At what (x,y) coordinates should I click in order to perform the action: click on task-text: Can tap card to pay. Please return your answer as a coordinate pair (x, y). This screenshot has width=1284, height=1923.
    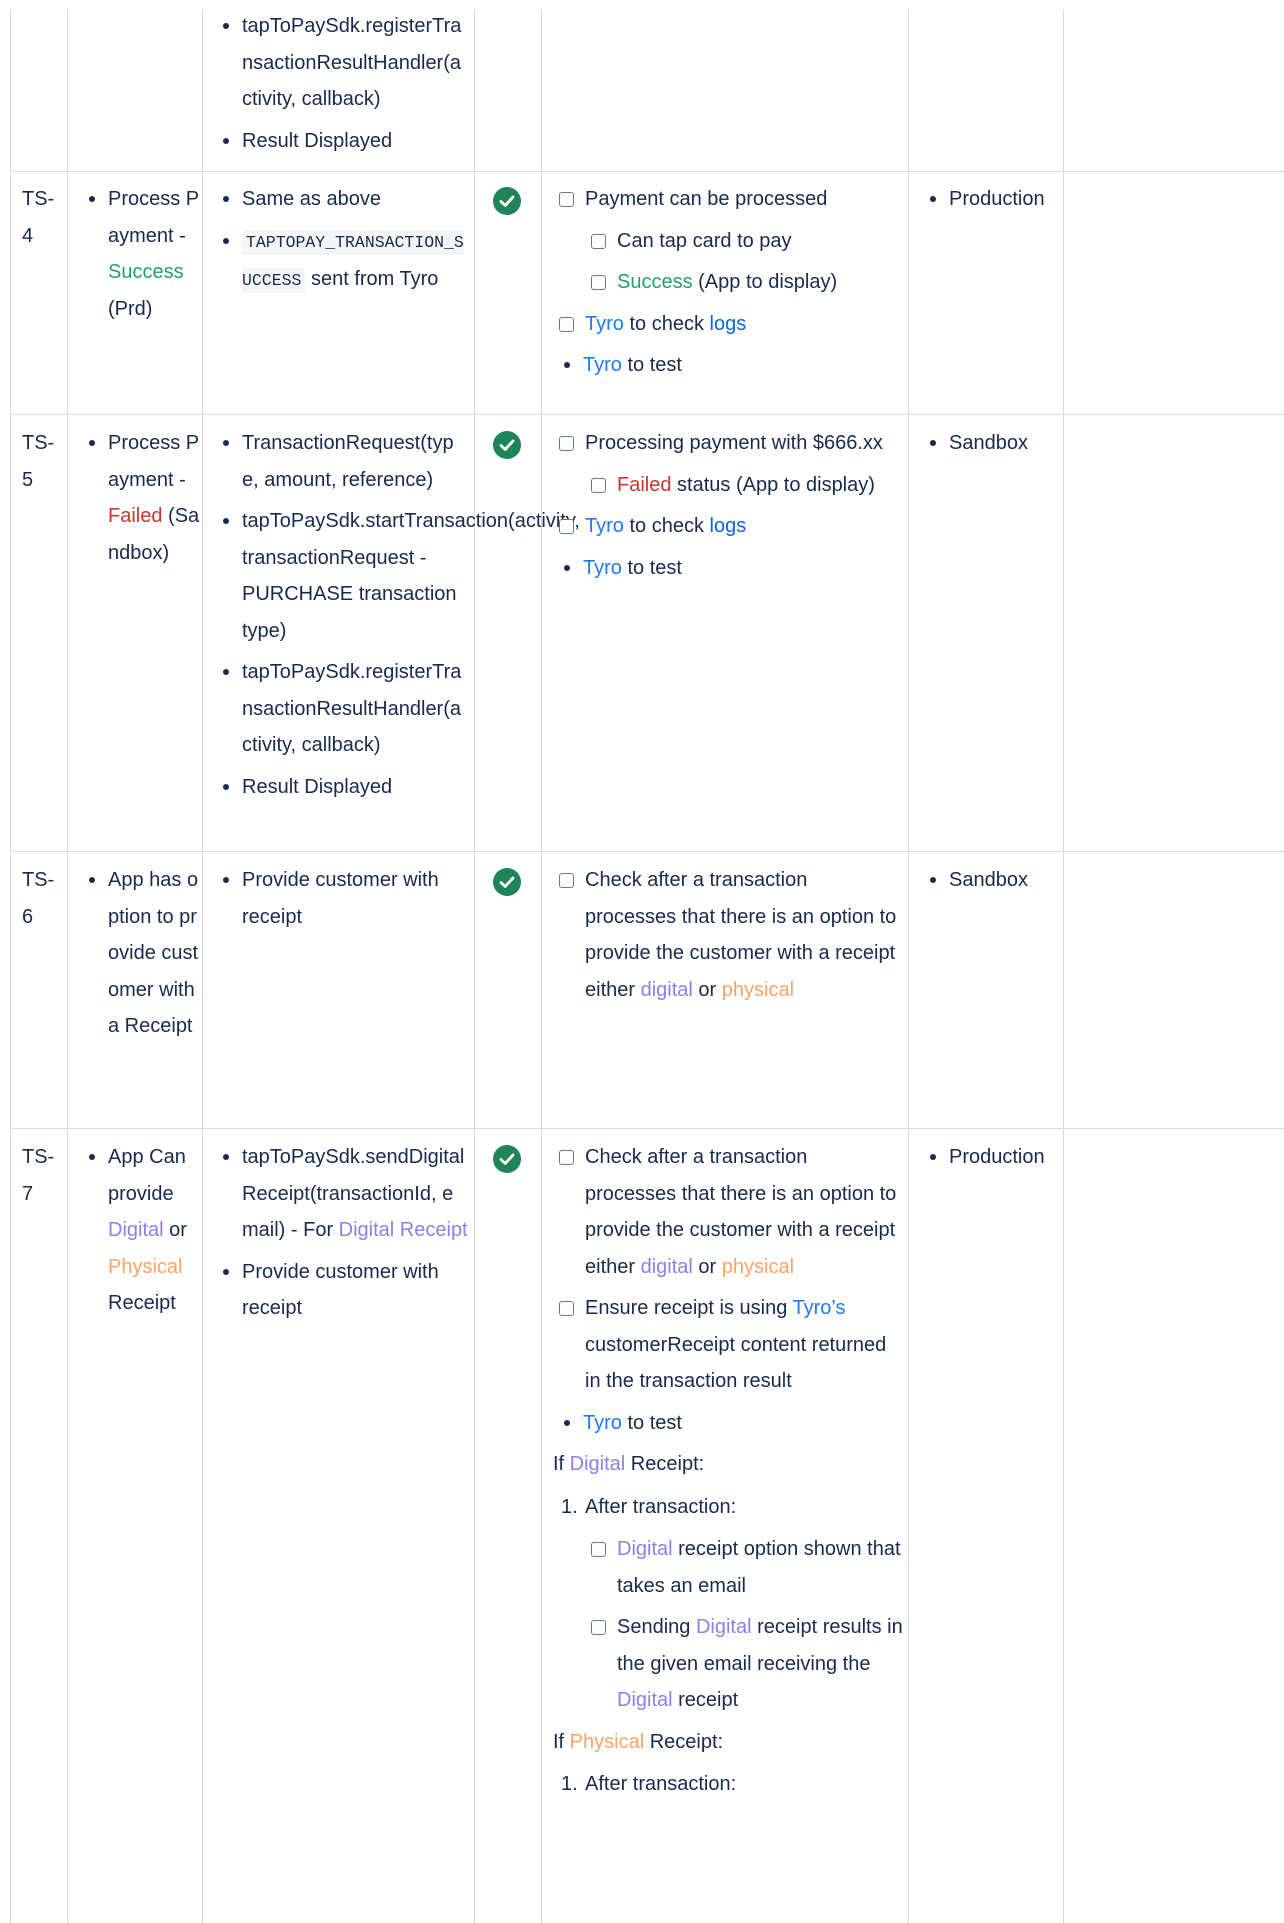
    Looking at the image, I should click on (704, 240).